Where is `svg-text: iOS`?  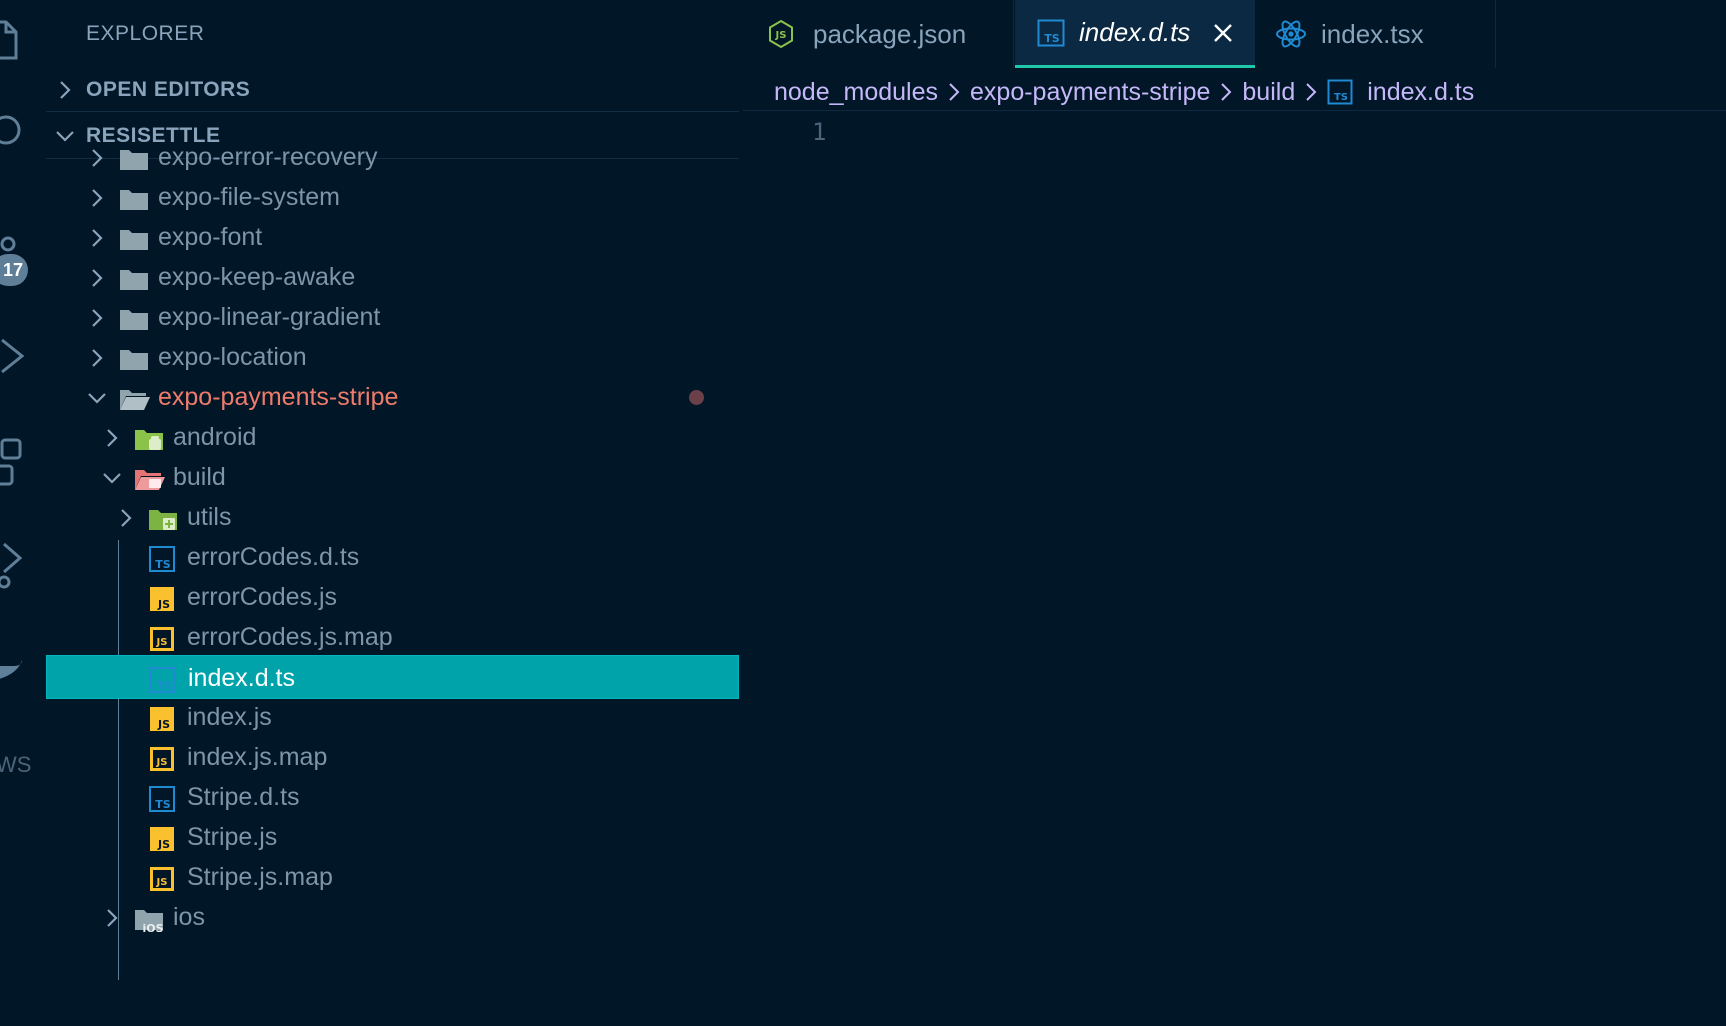
svg-text: iOS is located at coordinates (152, 928).